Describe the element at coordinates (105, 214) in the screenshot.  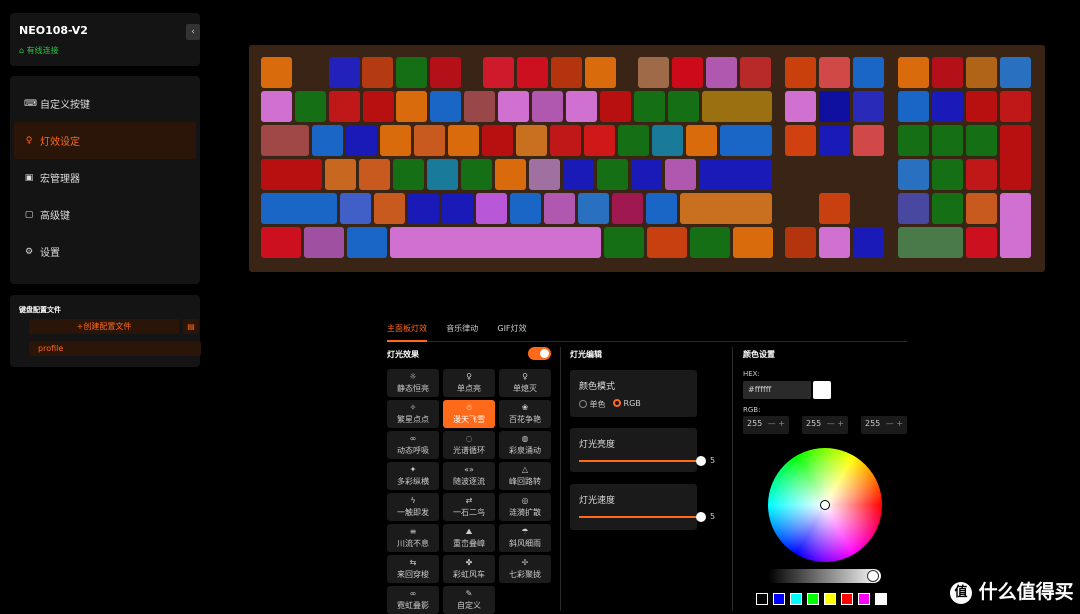
I see `sidebar-item-advanced-keys: ▢ 高级键` at that location.